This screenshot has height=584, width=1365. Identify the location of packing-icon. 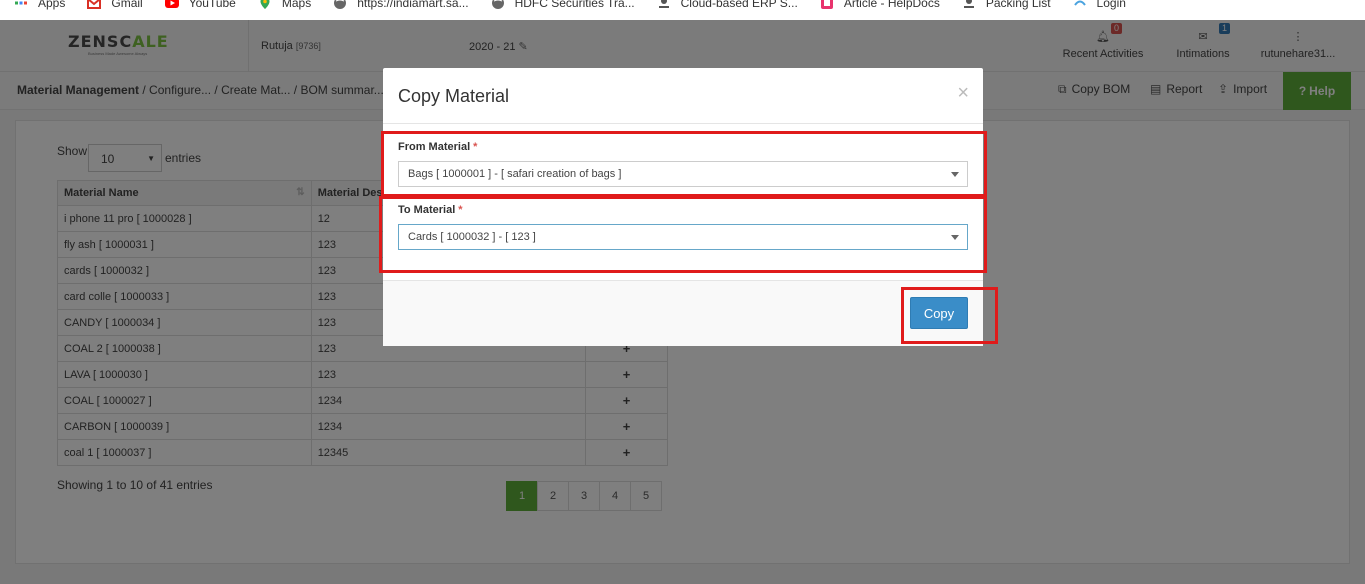
(968, 4).